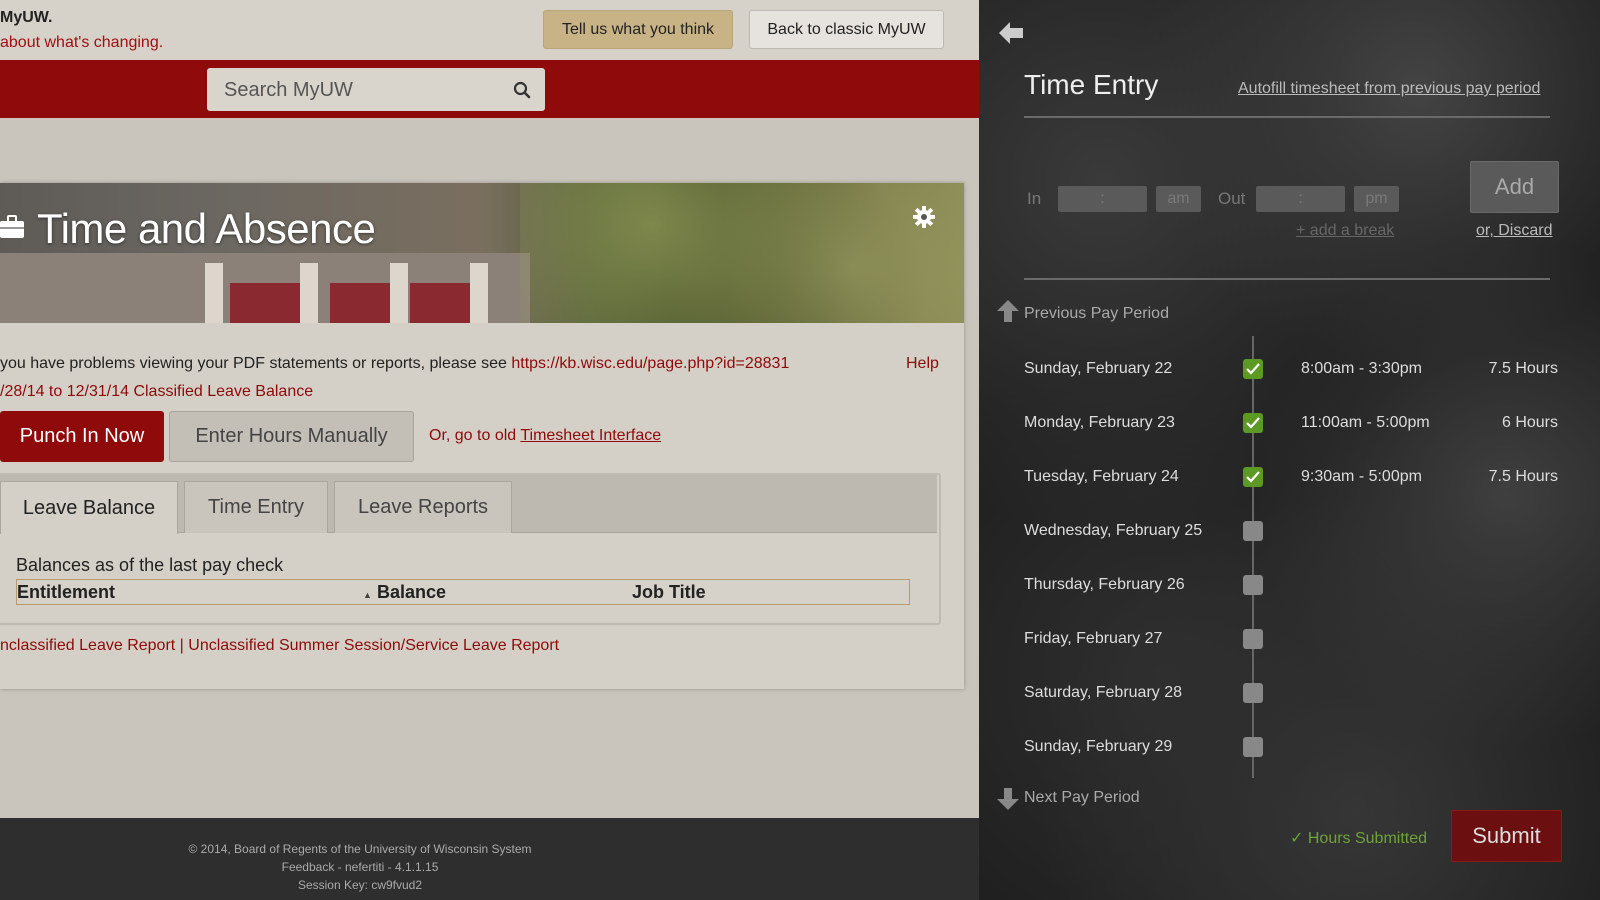 The width and height of the screenshot is (1600, 900). Describe the element at coordinates (669, 592) in the screenshot. I see `column-job-title: Job Title` at that location.